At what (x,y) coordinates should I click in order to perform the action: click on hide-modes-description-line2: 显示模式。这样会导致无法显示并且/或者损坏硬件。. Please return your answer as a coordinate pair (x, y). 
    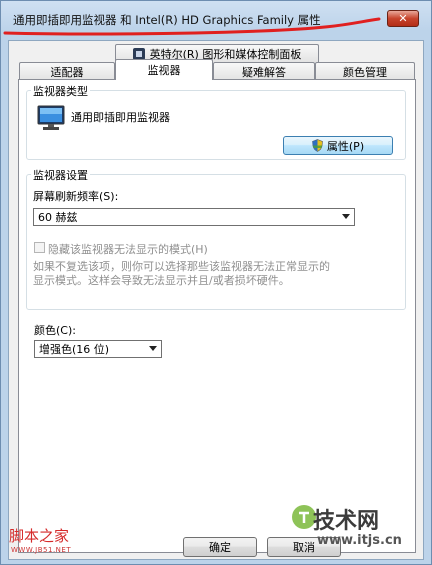
    Looking at the image, I should click on (161, 280).